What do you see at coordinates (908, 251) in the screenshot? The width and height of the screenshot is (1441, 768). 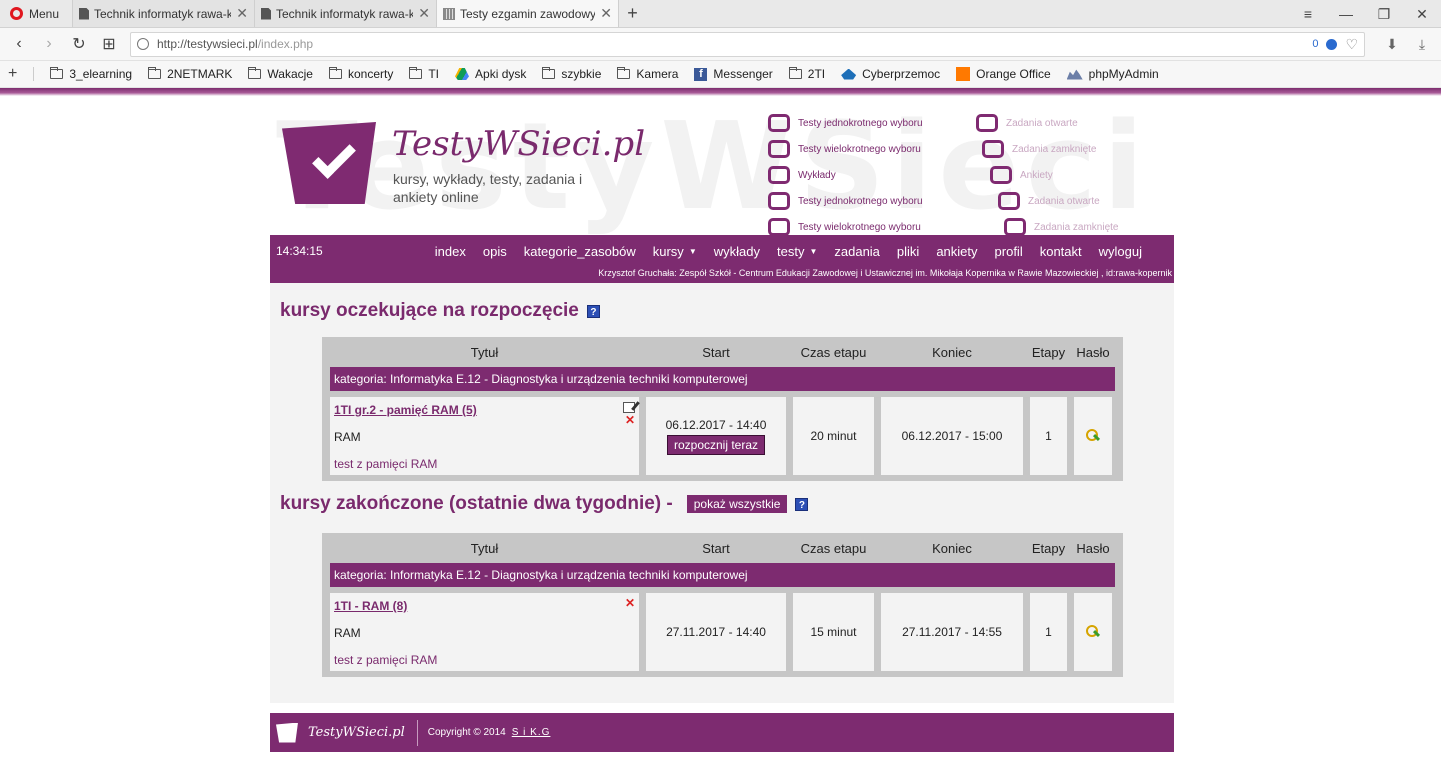 I see `menu-item-pliki: pliki` at bounding box center [908, 251].